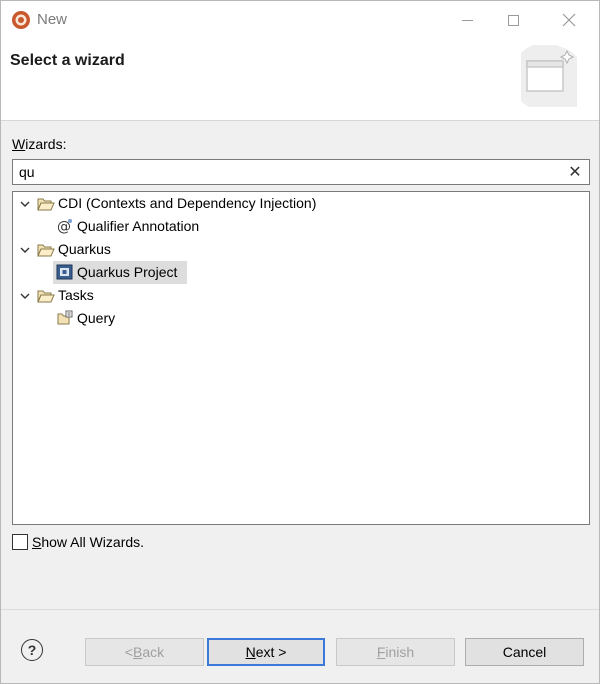  I want to click on minimize-button, so click(467, 20).